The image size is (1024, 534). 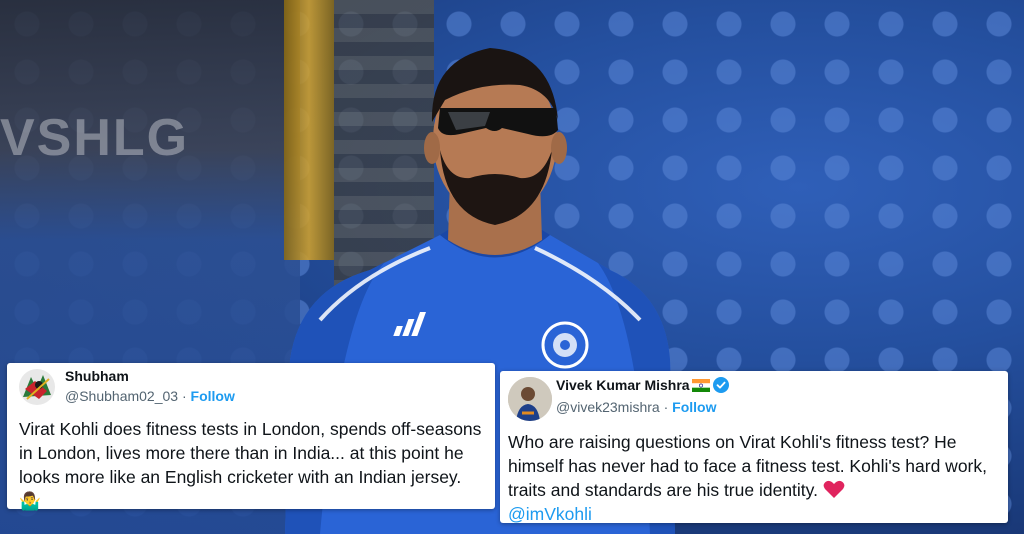 I want to click on shrug-emoji: 🤷‍♂️, so click(x=30, y=501).